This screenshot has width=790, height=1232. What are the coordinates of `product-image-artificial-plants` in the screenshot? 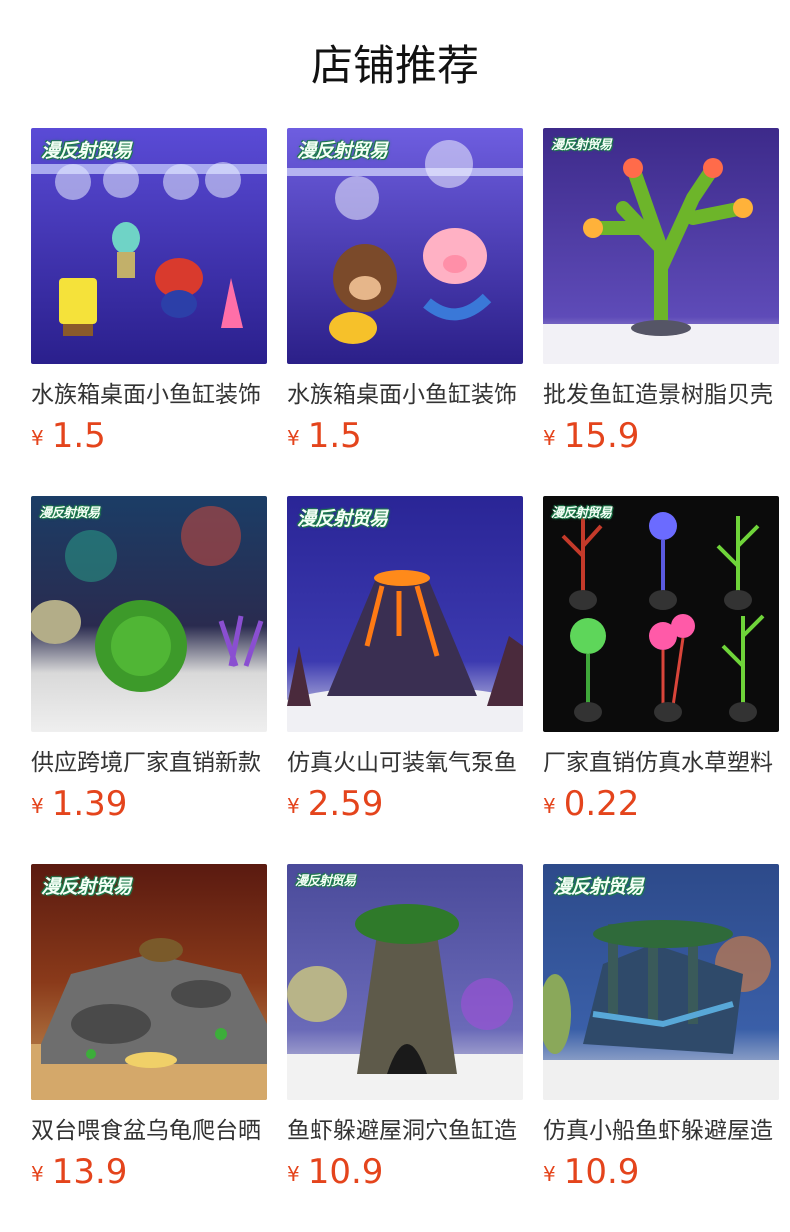 It's located at (661, 614).